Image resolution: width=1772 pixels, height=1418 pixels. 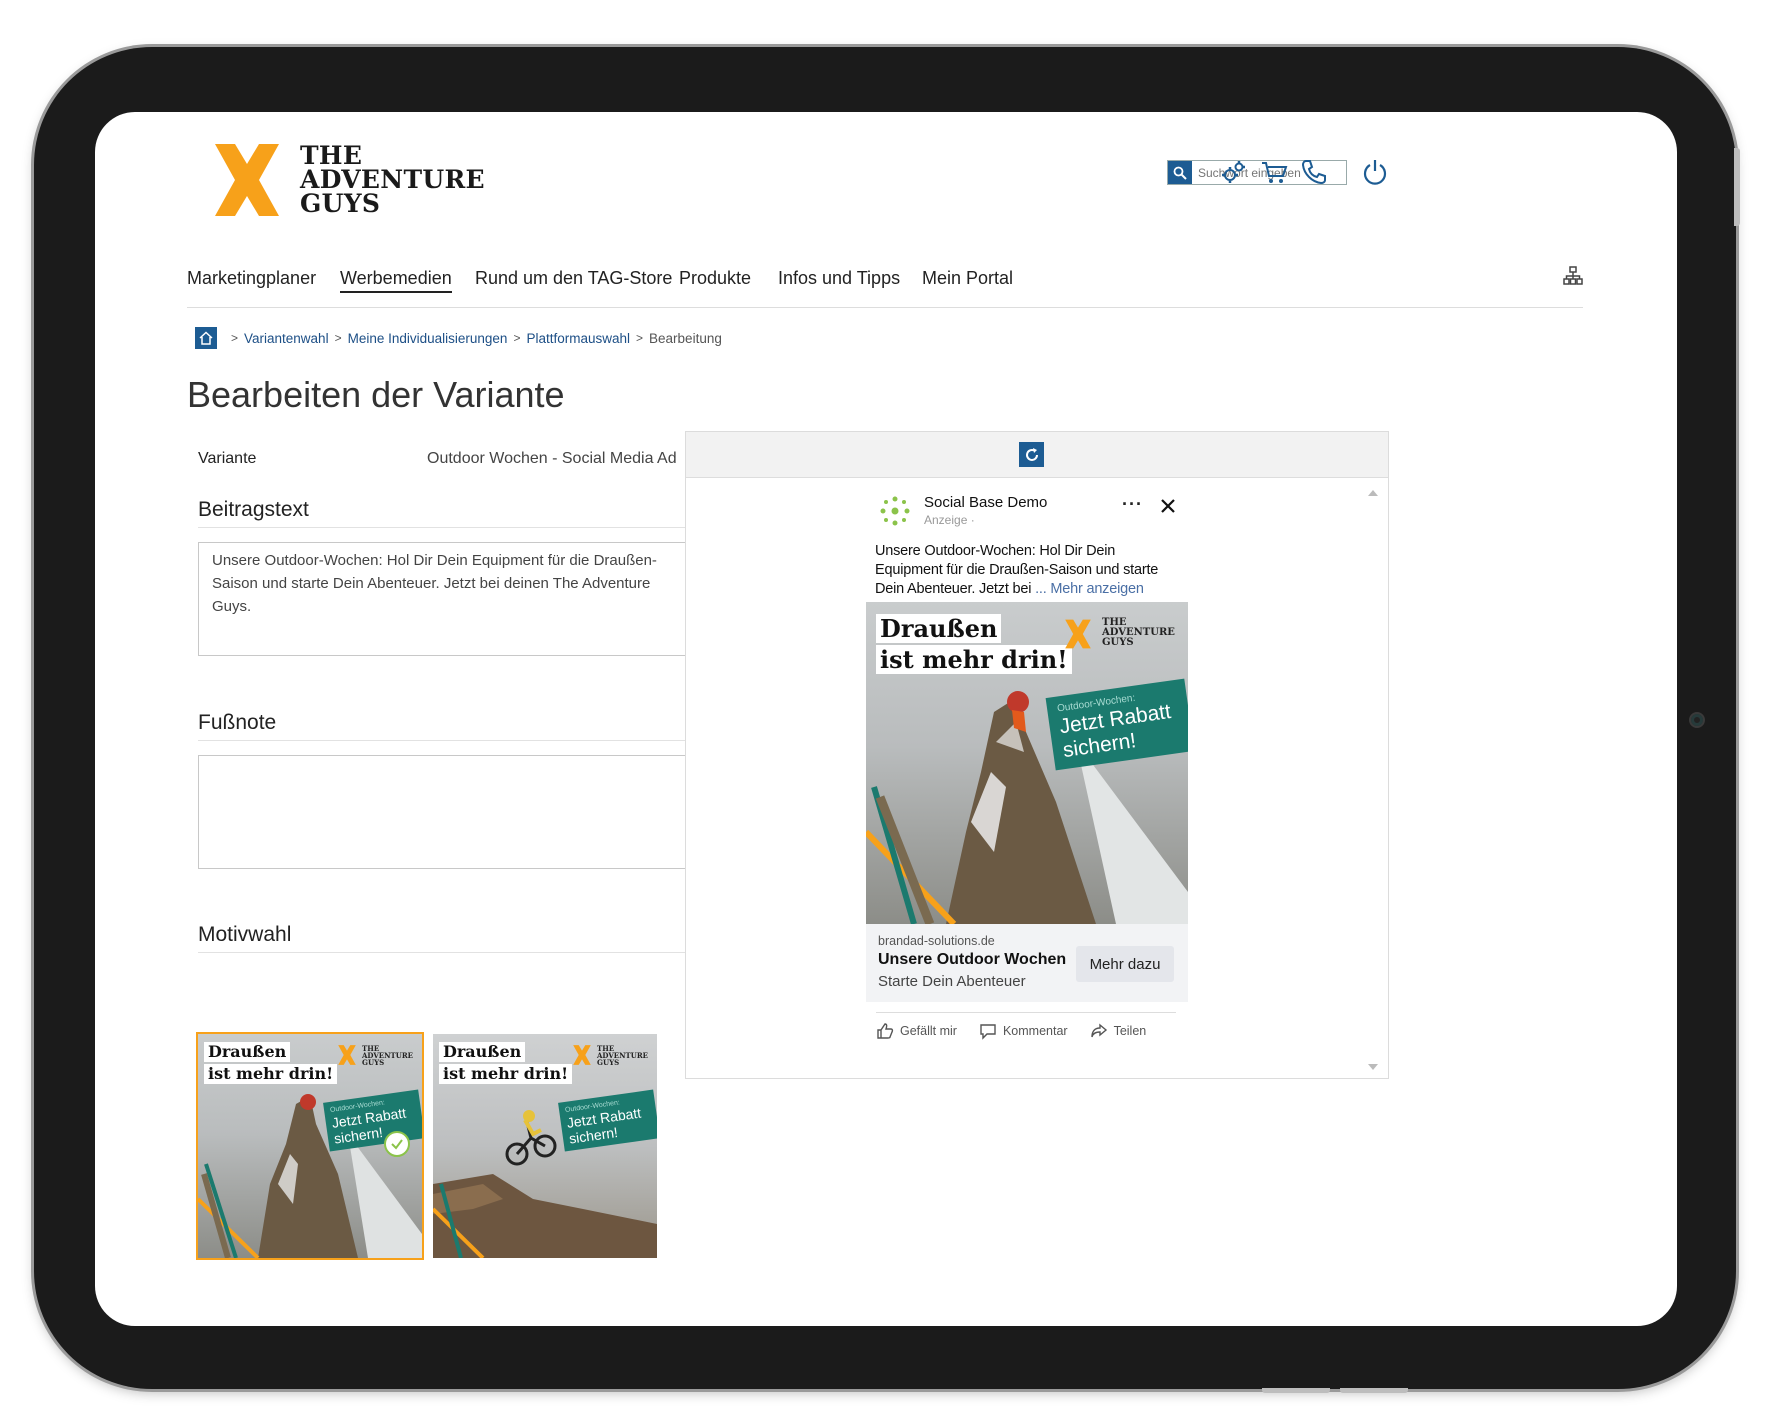 I want to click on comment-button: Kommentar, so click(x=1023, y=1031).